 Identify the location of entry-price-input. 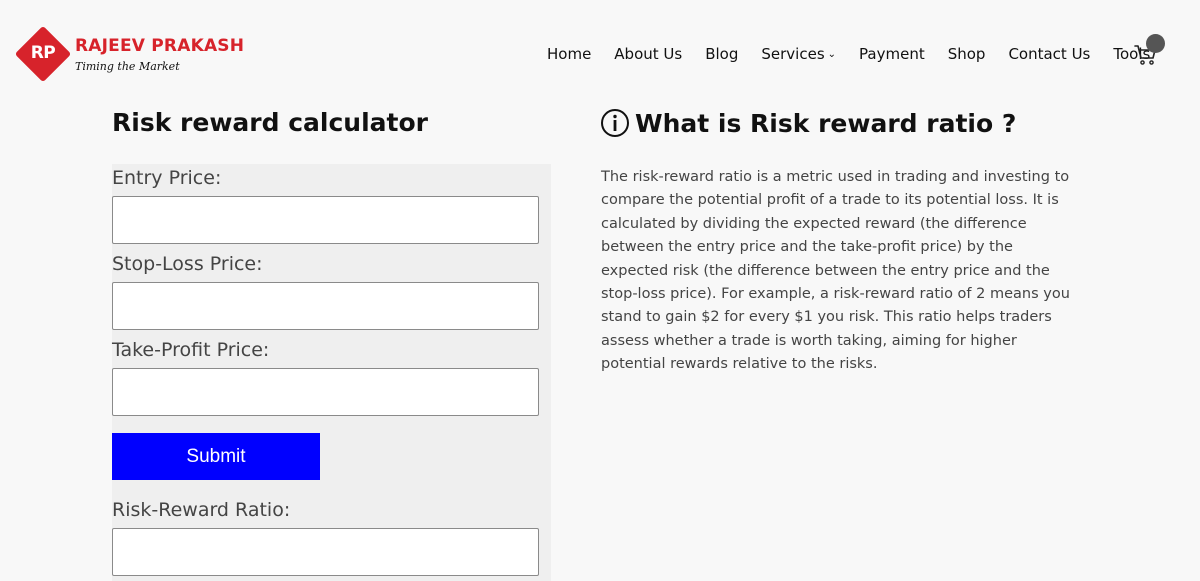
(325, 220).